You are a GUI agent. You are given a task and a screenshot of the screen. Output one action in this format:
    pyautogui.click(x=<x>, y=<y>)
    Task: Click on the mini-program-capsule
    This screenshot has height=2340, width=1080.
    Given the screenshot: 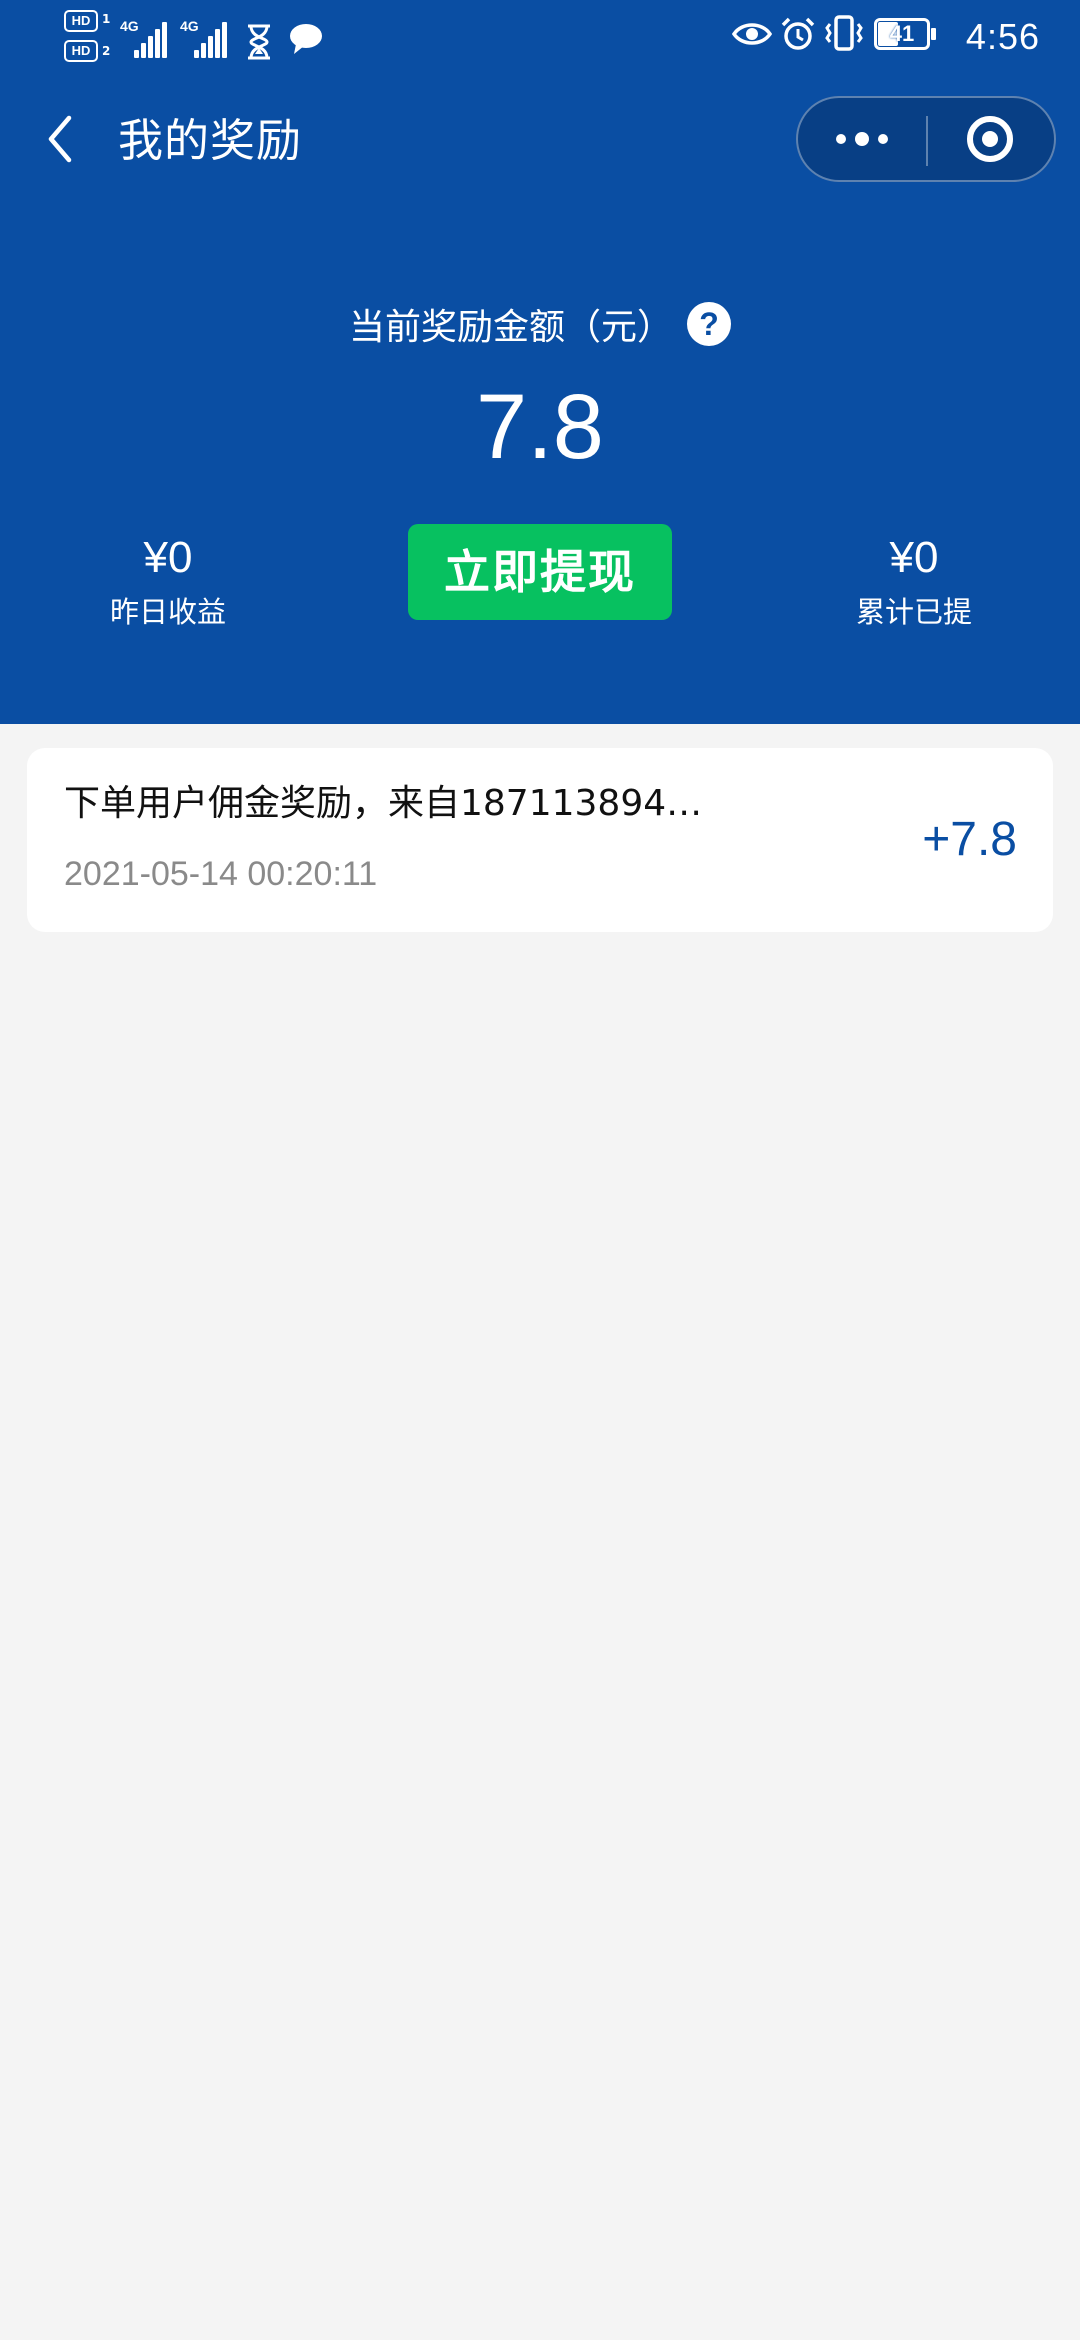 What is the action you would take?
    pyautogui.click(x=926, y=139)
    